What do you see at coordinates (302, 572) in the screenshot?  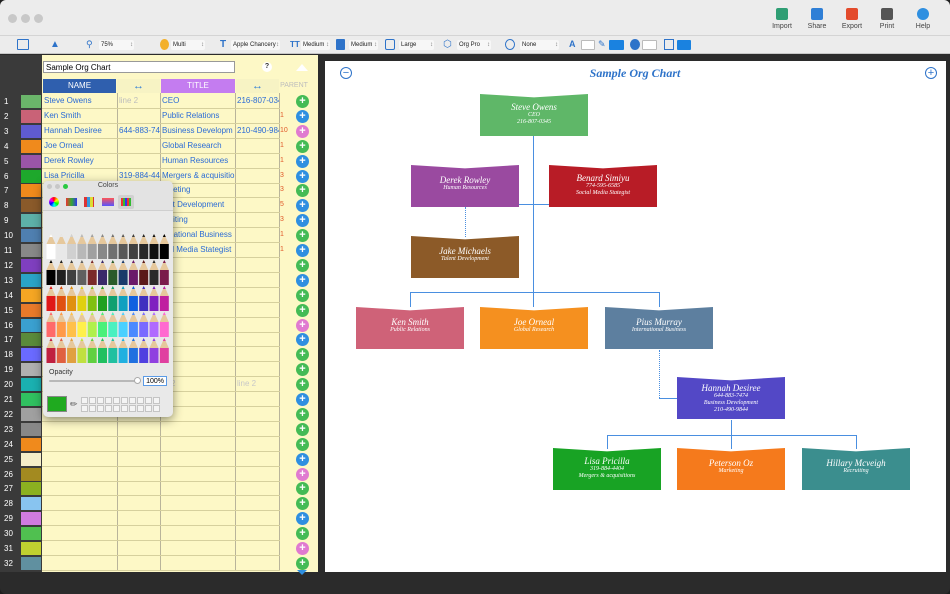 I see `scroll-down-icon` at bounding box center [302, 572].